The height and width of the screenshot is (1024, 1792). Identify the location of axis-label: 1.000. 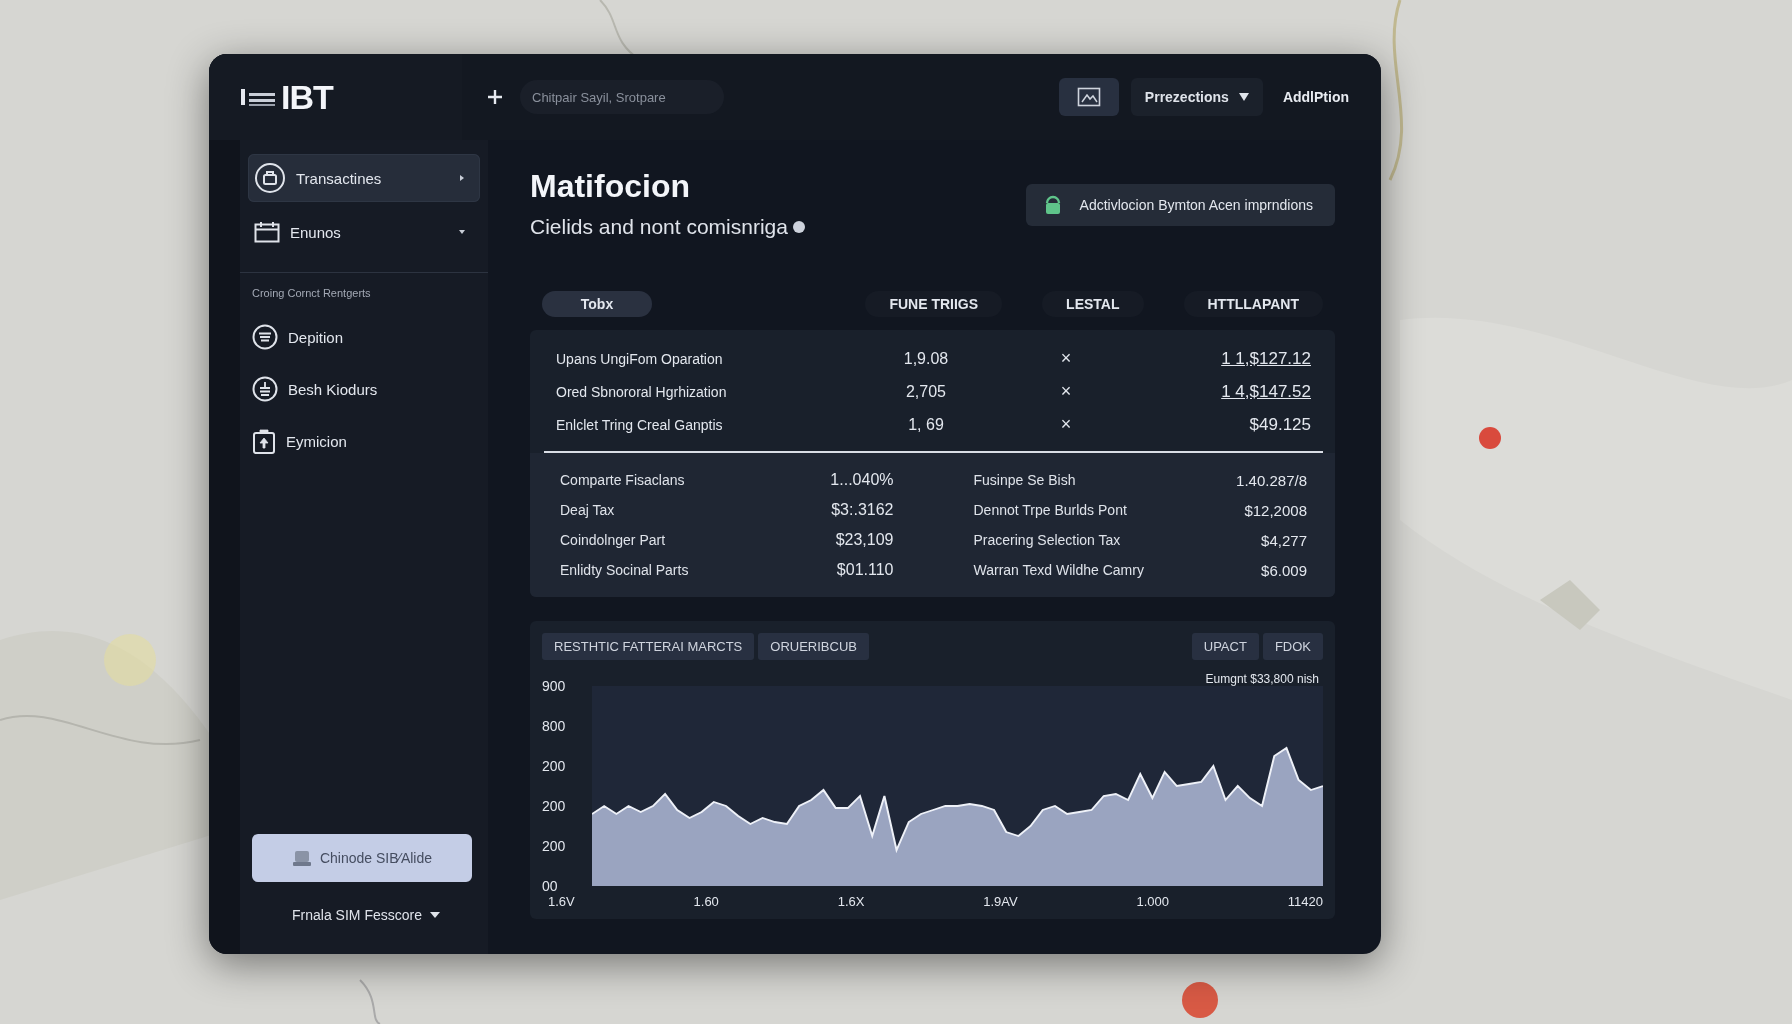
(1152, 901).